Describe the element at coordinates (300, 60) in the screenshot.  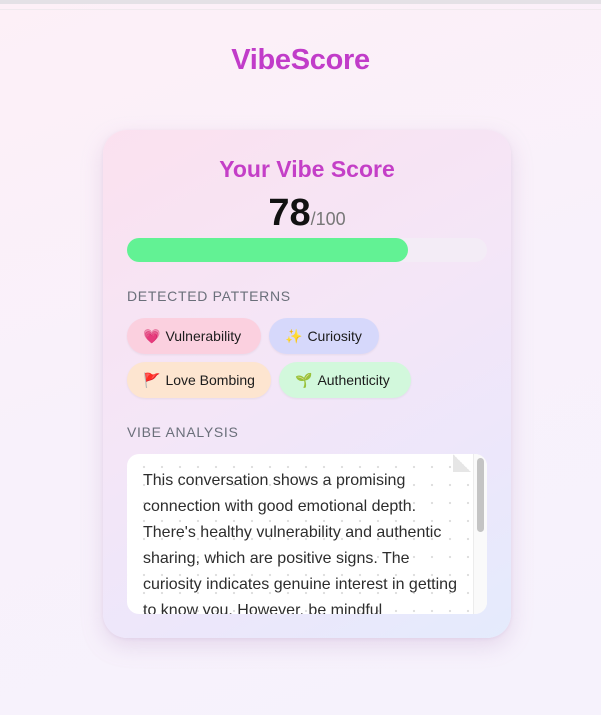
I see `app-title: VibeScore` at that location.